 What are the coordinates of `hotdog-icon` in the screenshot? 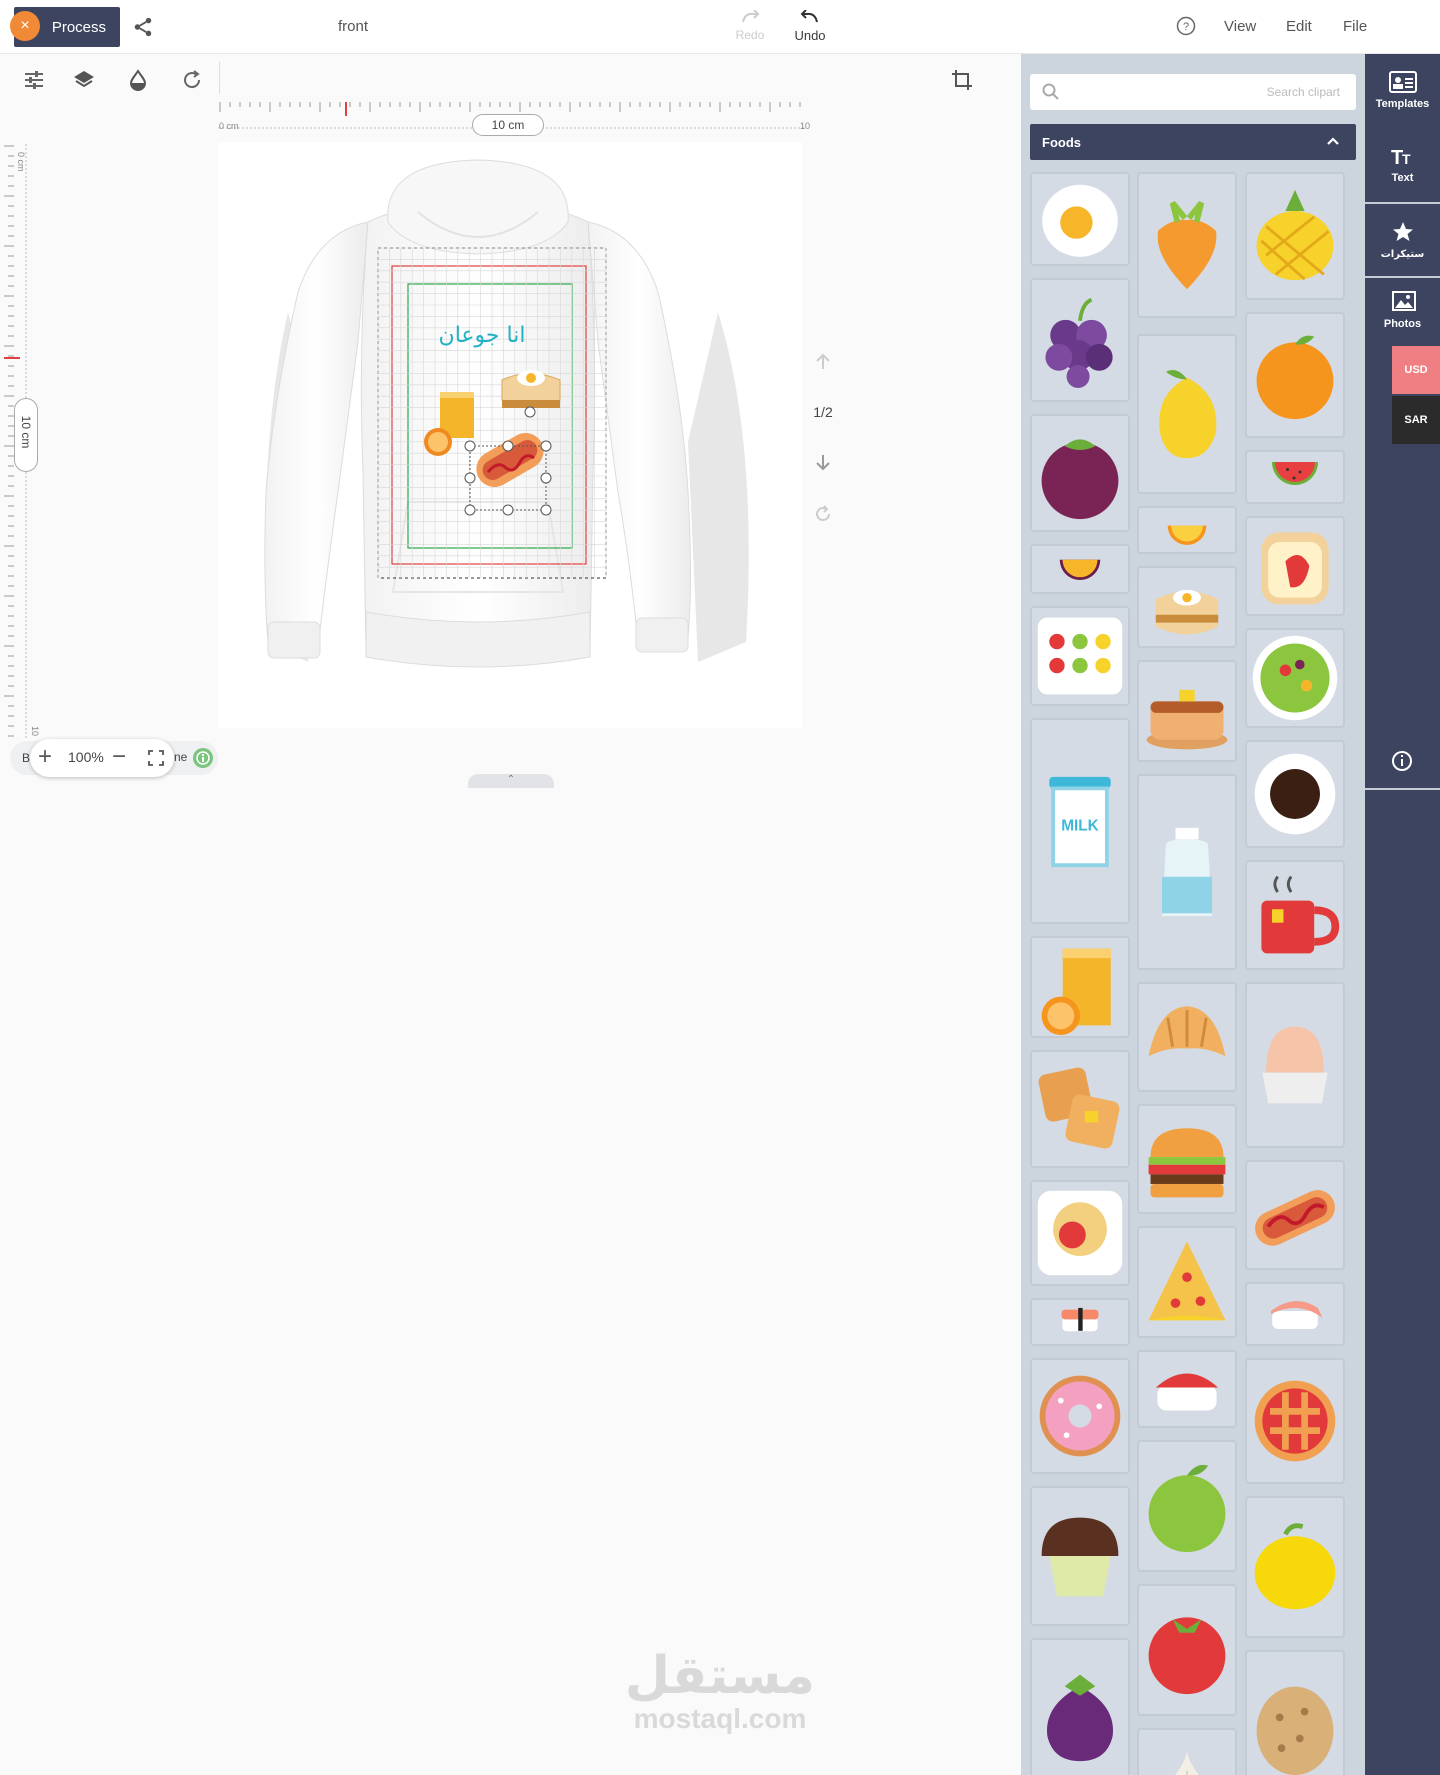 It's located at (1295, 1215).